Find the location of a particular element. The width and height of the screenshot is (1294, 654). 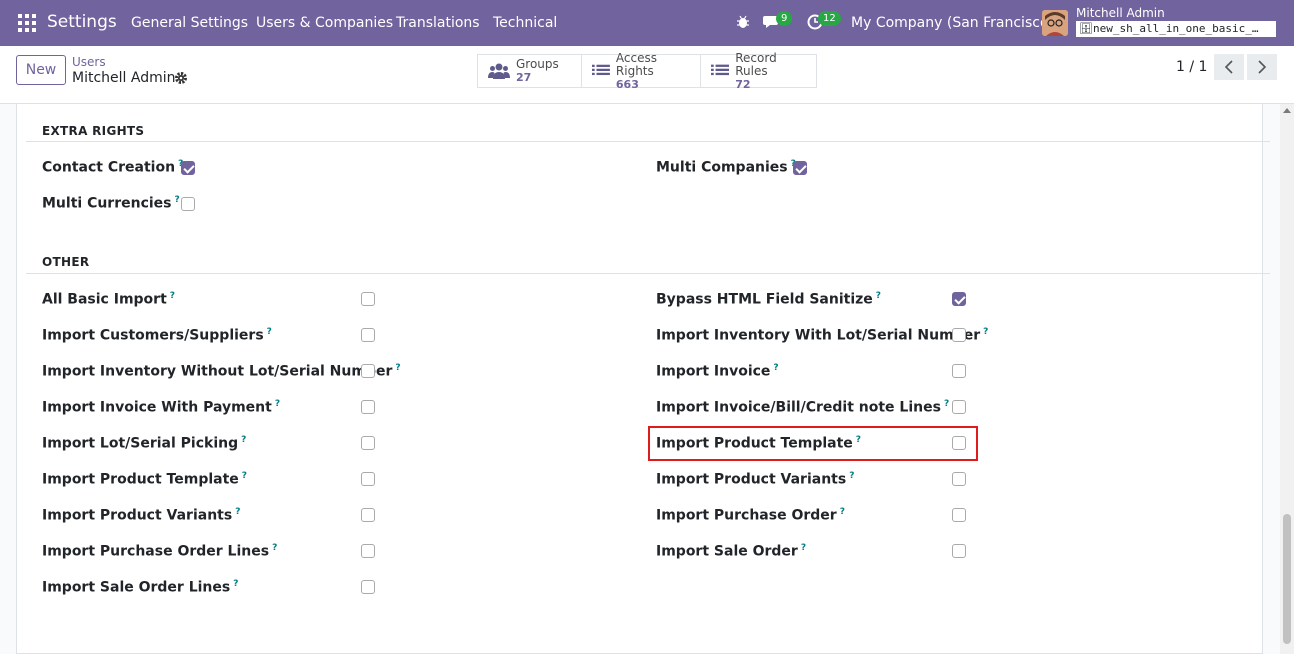

pager-next-button is located at coordinates (1262, 67).